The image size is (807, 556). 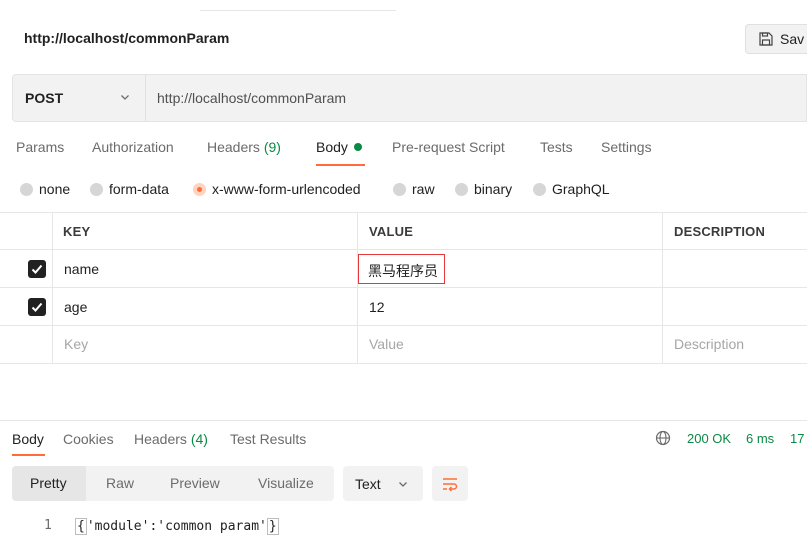 What do you see at coordinates (483, 189) in the screenshot?
I see `radio-binary: binary` at bounding box center [483, 189].